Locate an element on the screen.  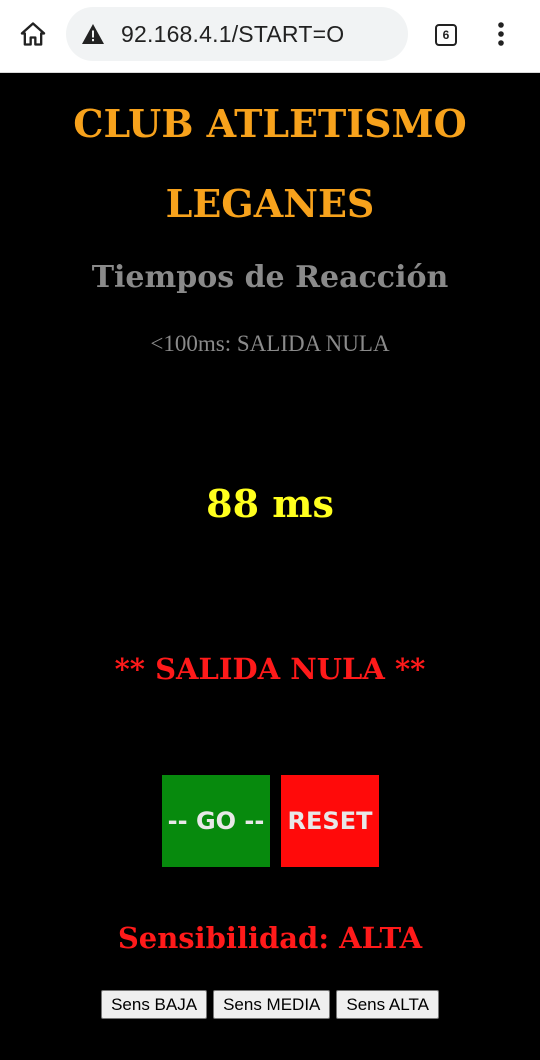
reaction-time: 88 ms is located at coordinates (270, 503).